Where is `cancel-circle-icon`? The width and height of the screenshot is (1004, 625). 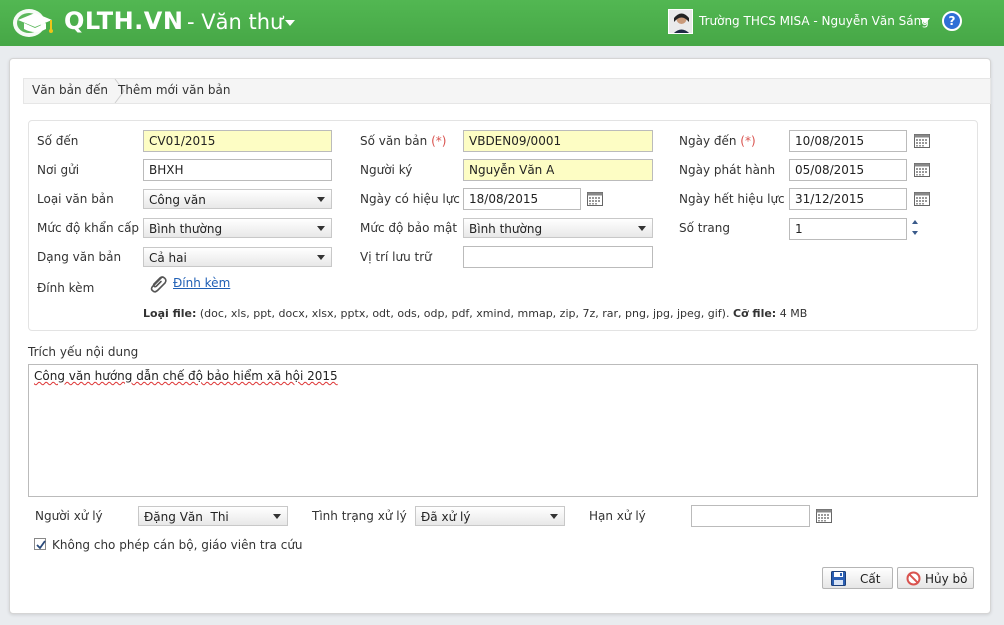 cancel-circle-icon is located at coordinates (913, 578).